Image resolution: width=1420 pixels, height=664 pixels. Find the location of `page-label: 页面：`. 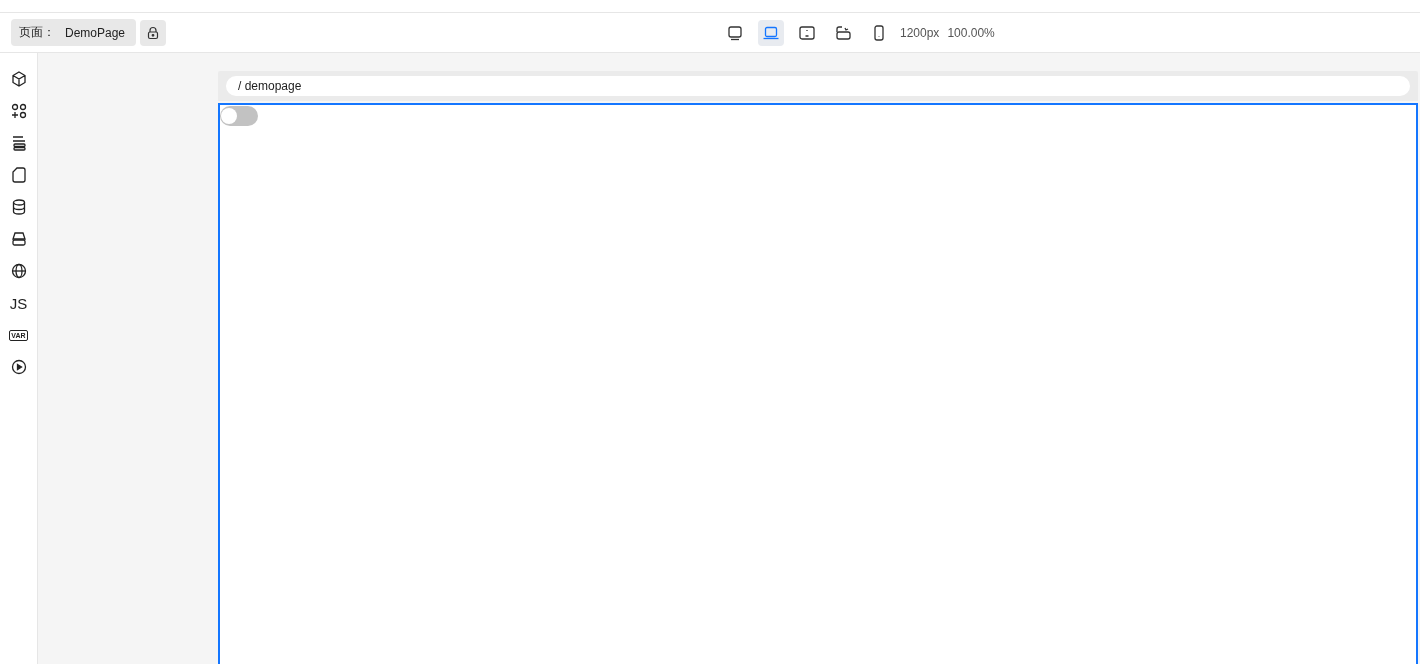

page-label: 页面： is located at coordinates (37, 32).